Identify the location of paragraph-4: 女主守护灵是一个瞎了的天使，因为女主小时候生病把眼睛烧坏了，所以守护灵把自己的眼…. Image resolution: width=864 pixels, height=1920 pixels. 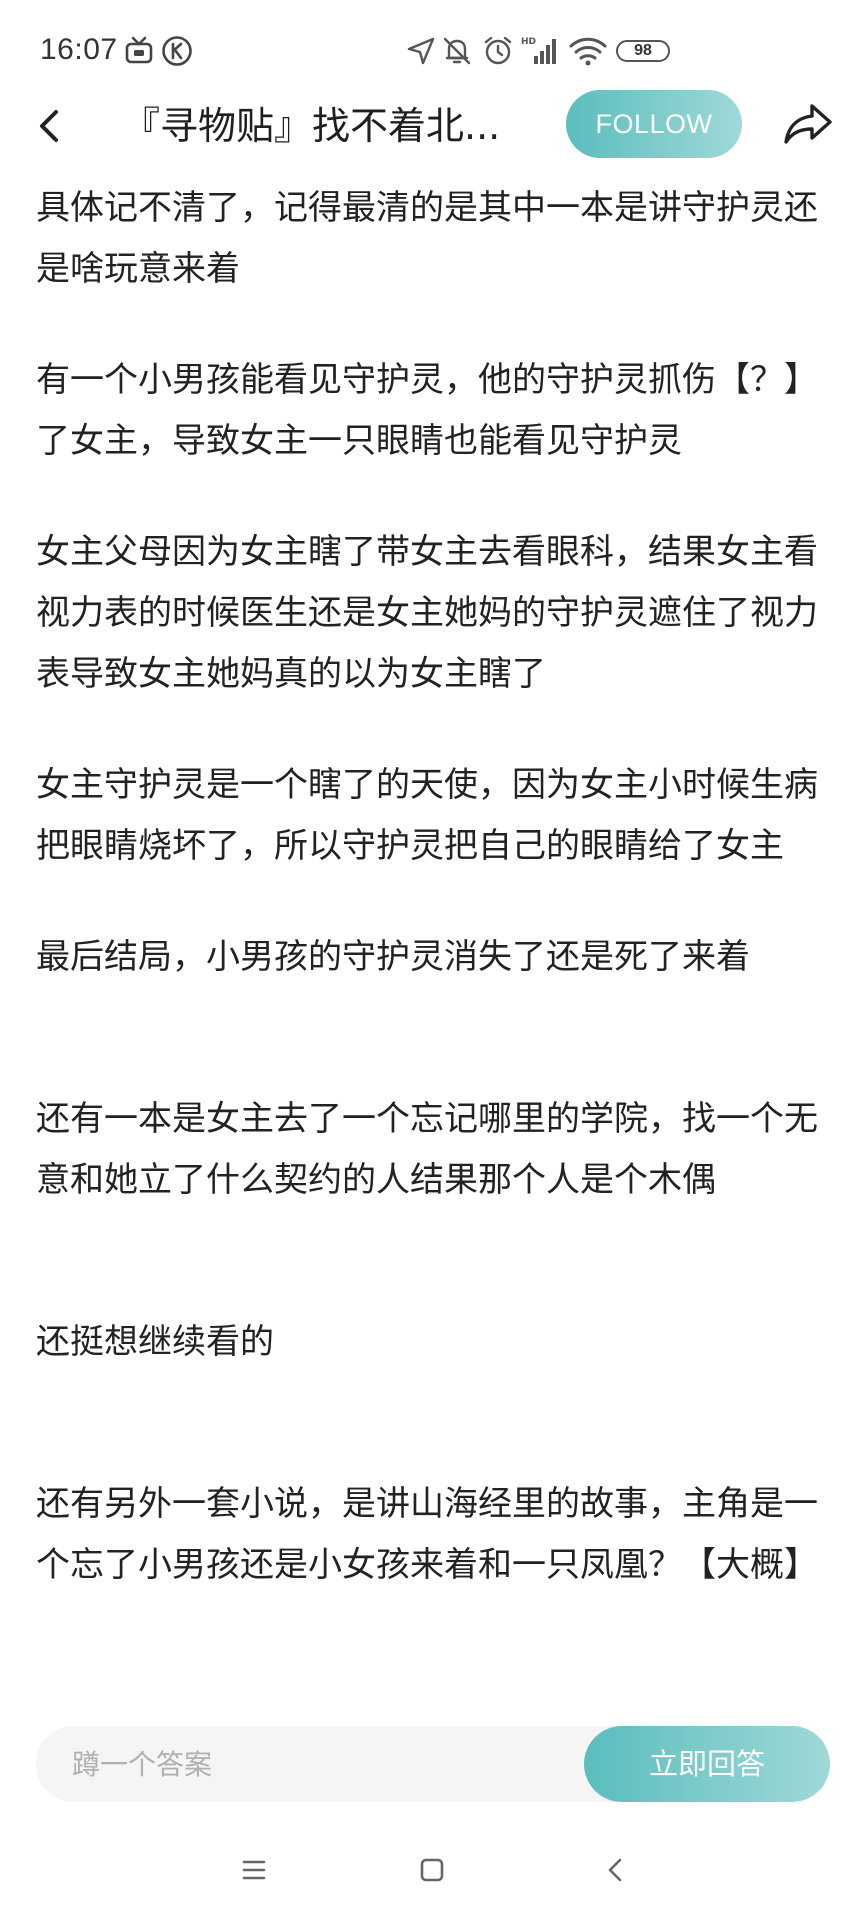
(427, 815).